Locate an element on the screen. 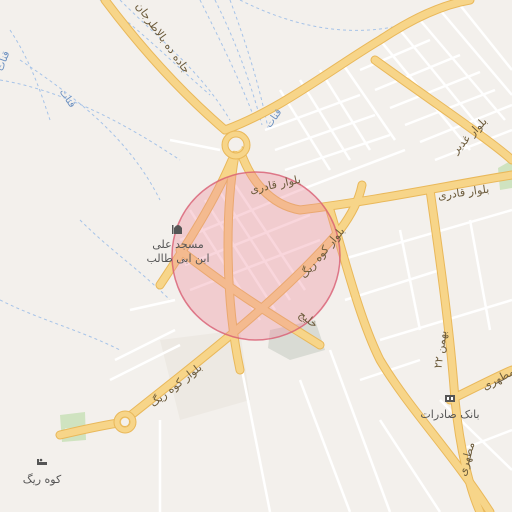 The image size is (512, 512). poi-mosque-label-2: ابن ابی طالب is located at coordinates (177, 258).